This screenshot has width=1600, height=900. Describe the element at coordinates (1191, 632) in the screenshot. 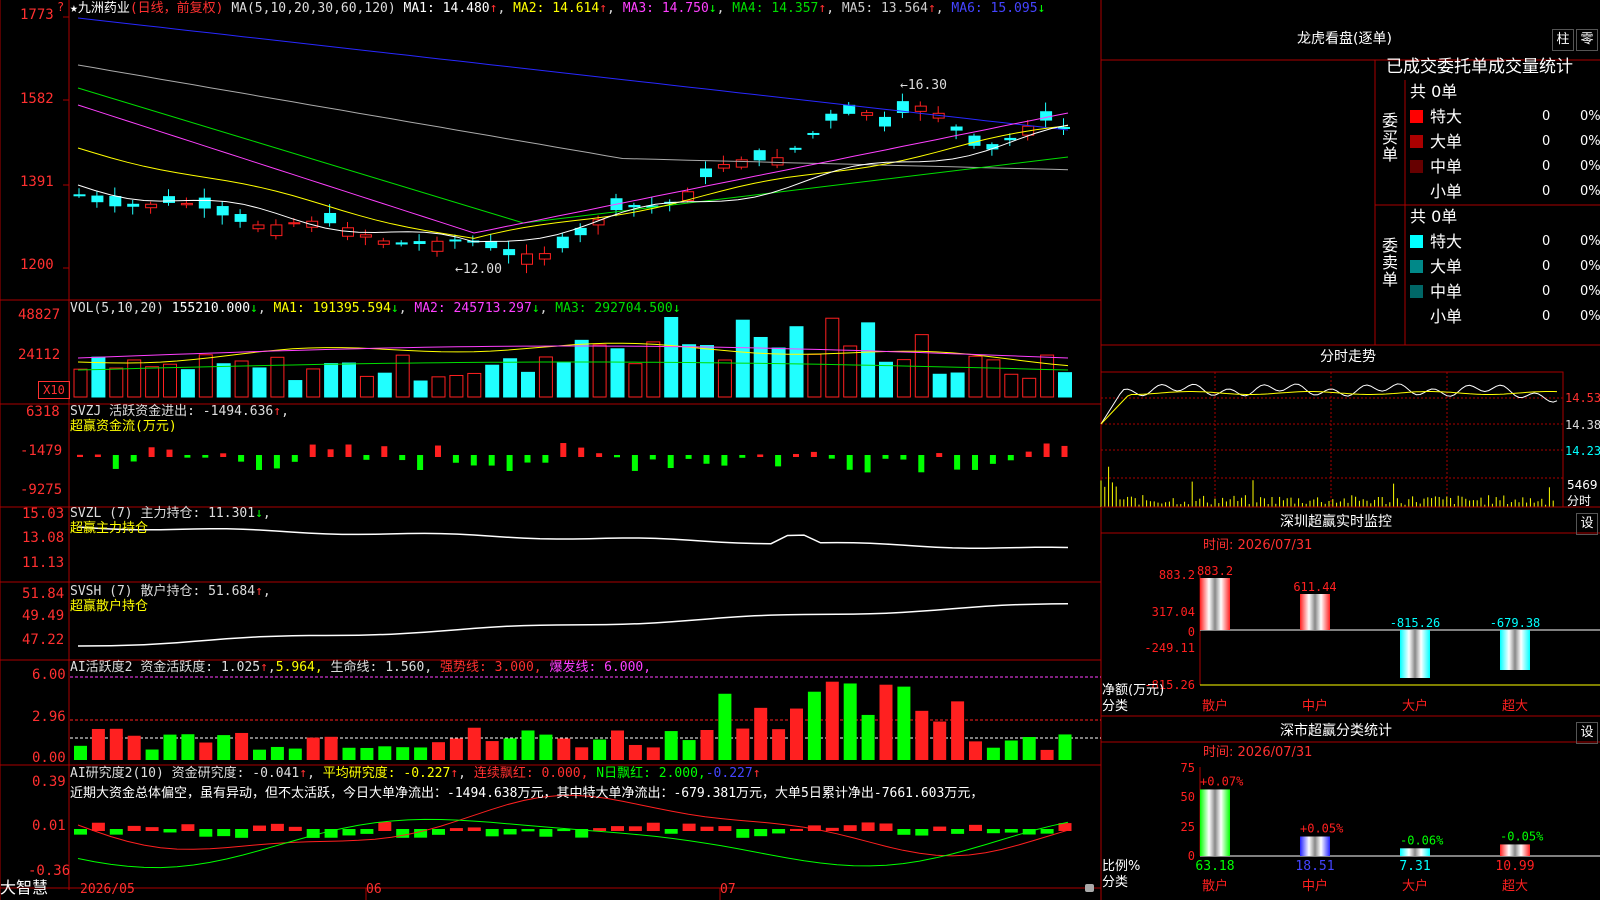

I see `monitor-axis-label: 0` at that location.